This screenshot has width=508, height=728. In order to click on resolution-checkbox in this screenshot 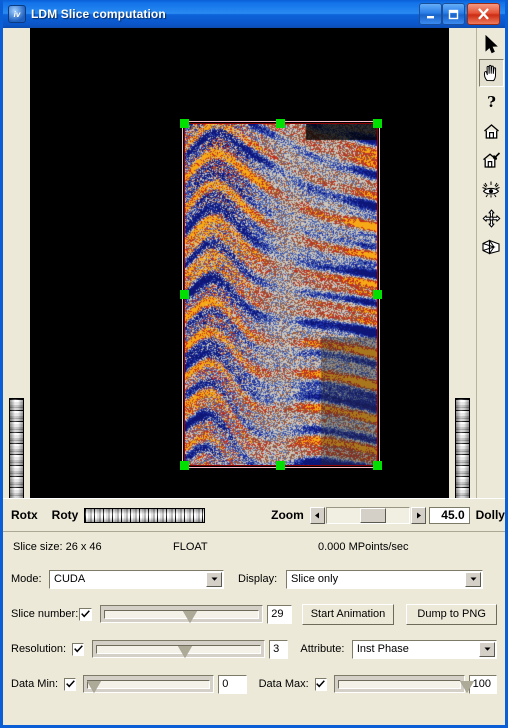, I will do `click(78, 649)`.